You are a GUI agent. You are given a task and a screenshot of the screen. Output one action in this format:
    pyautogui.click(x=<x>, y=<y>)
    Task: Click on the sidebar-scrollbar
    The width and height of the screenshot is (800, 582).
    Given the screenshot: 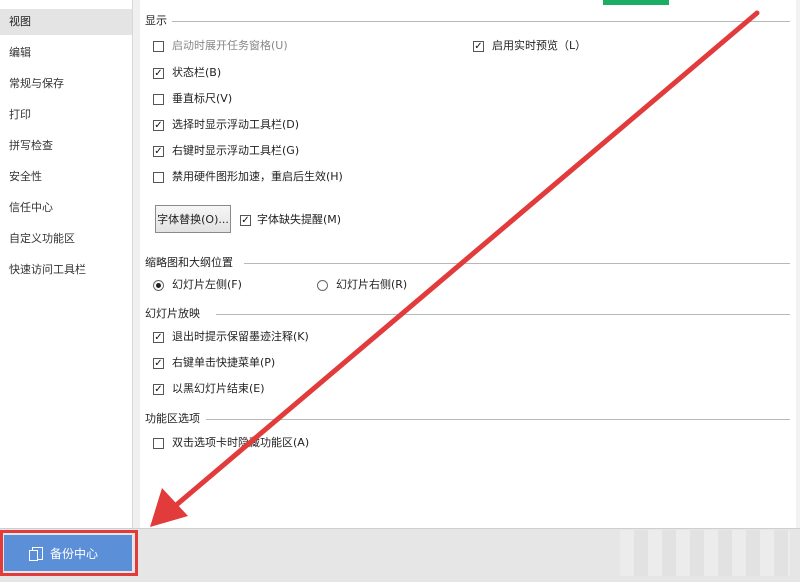 What is the action you would take?
    pyautogui.click(x=136, y=264)
    